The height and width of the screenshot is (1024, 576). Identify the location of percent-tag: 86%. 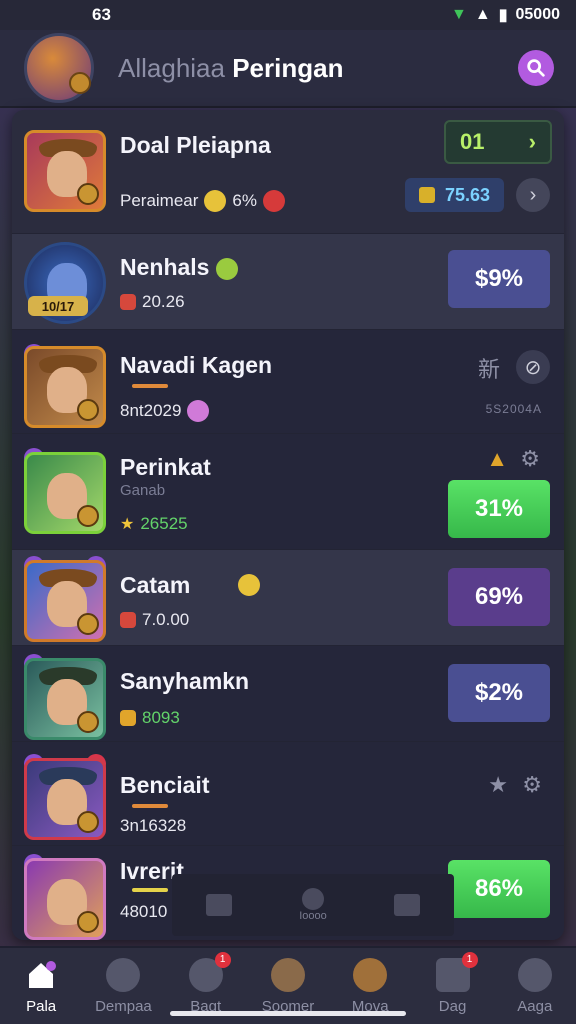
(499, 889).